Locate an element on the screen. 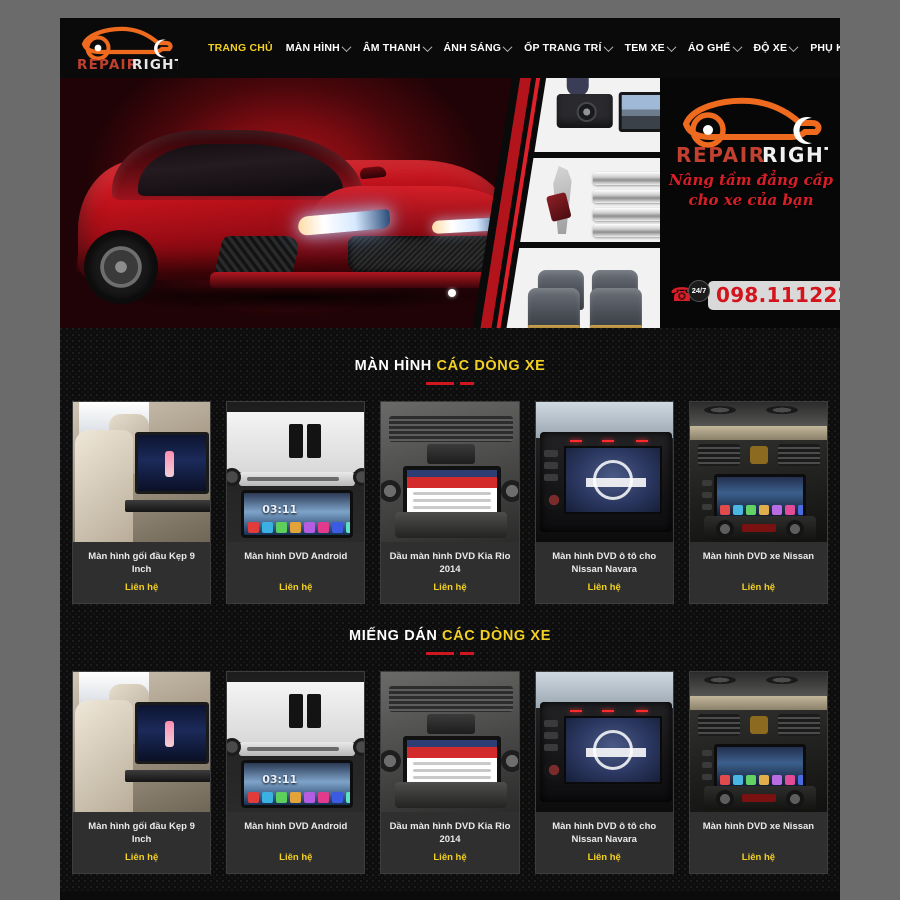 This screenshot has width=900, height=900. nav-item-man-hinh: MÀN HÌNH is located at coordinates (318, 47).